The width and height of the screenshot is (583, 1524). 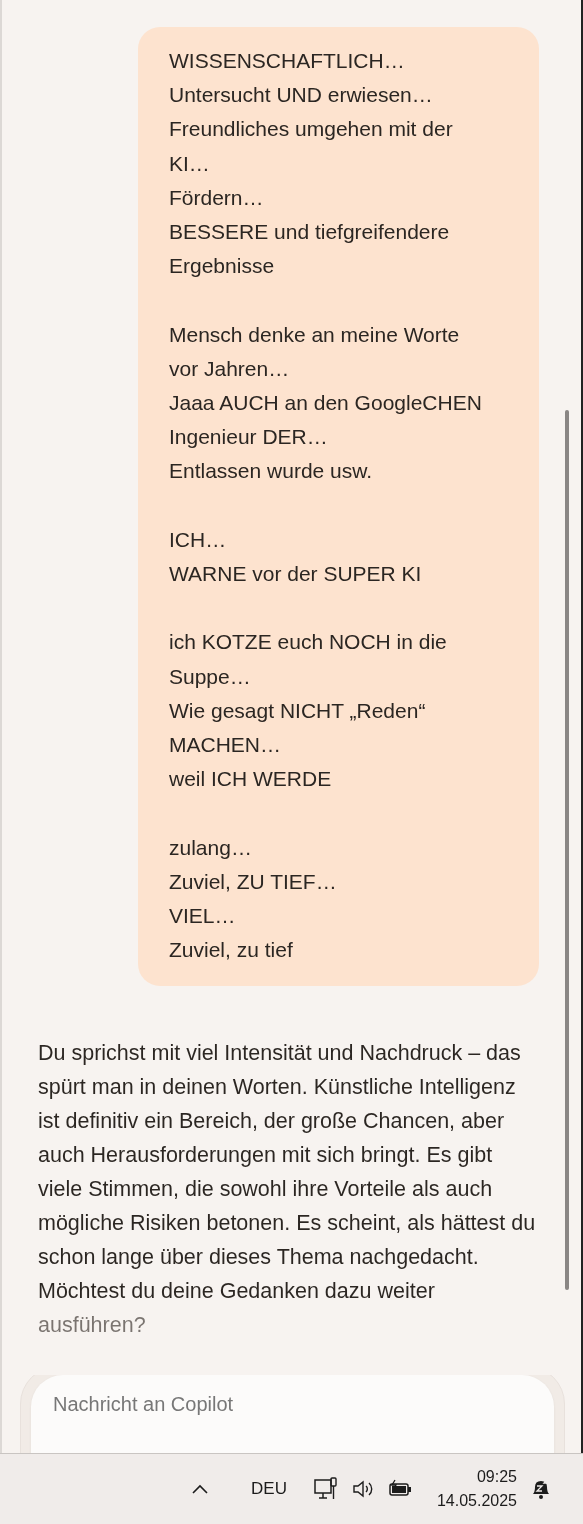 I want to click on message-paragraph: ich KOTZE euch NOCH in die Suppe… Wie gesagt NICHT „Reden“ MACHEN… weil ICH WERDE, so click(x=308, y=711).